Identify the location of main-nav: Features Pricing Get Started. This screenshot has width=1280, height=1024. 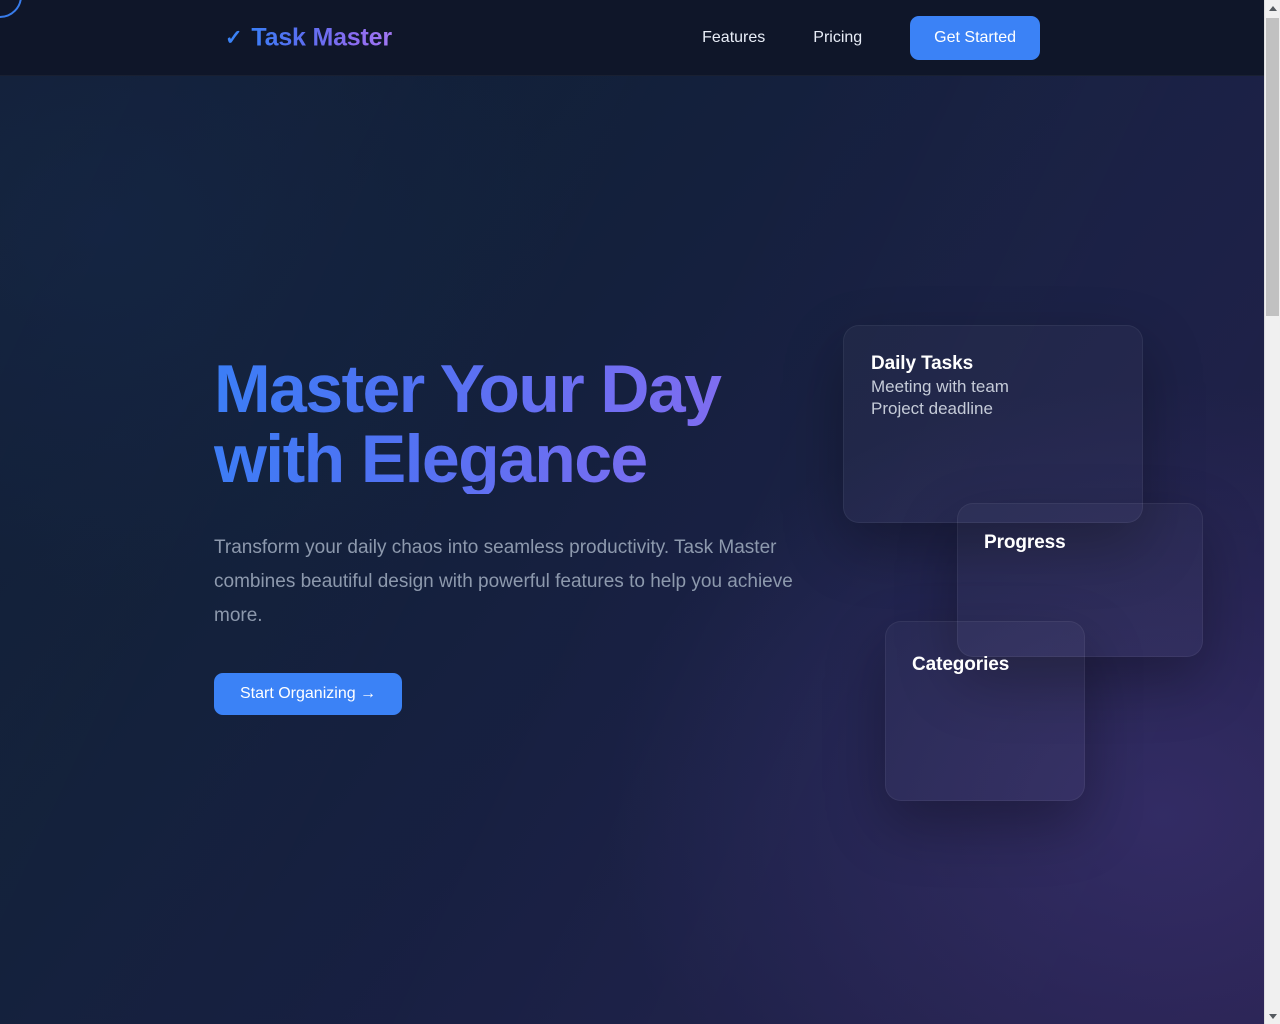
(863, 37).